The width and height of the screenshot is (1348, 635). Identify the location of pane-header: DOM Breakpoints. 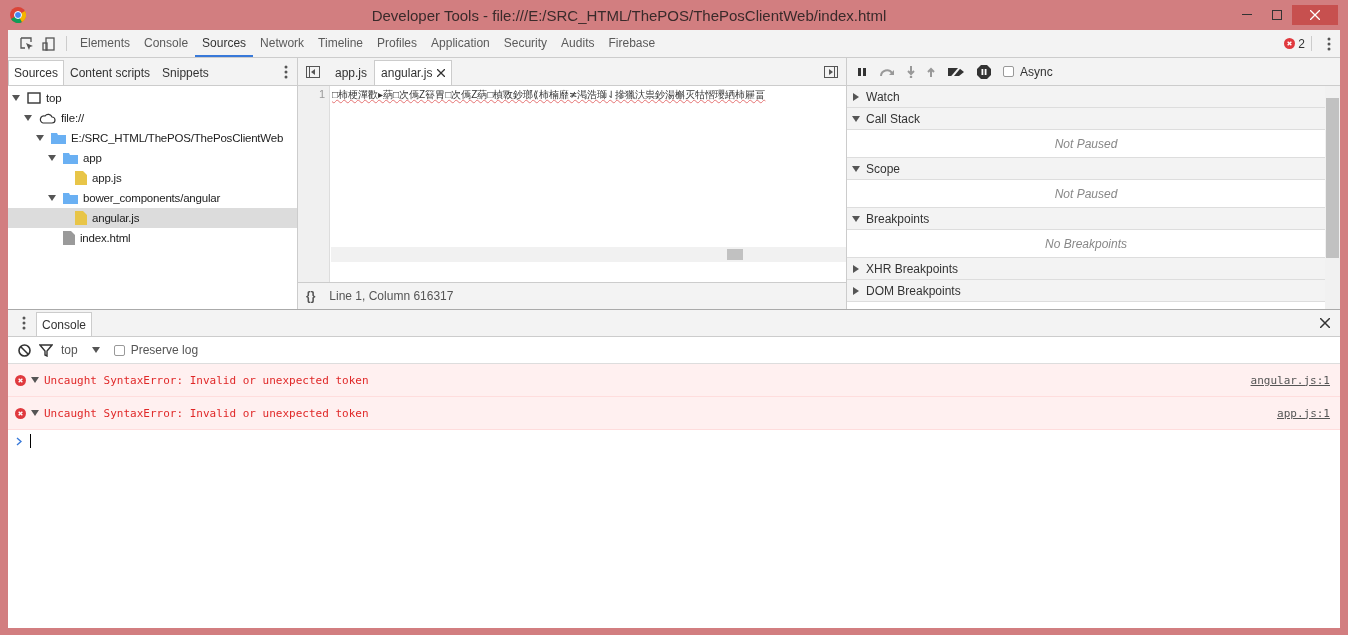
(1086, 291).